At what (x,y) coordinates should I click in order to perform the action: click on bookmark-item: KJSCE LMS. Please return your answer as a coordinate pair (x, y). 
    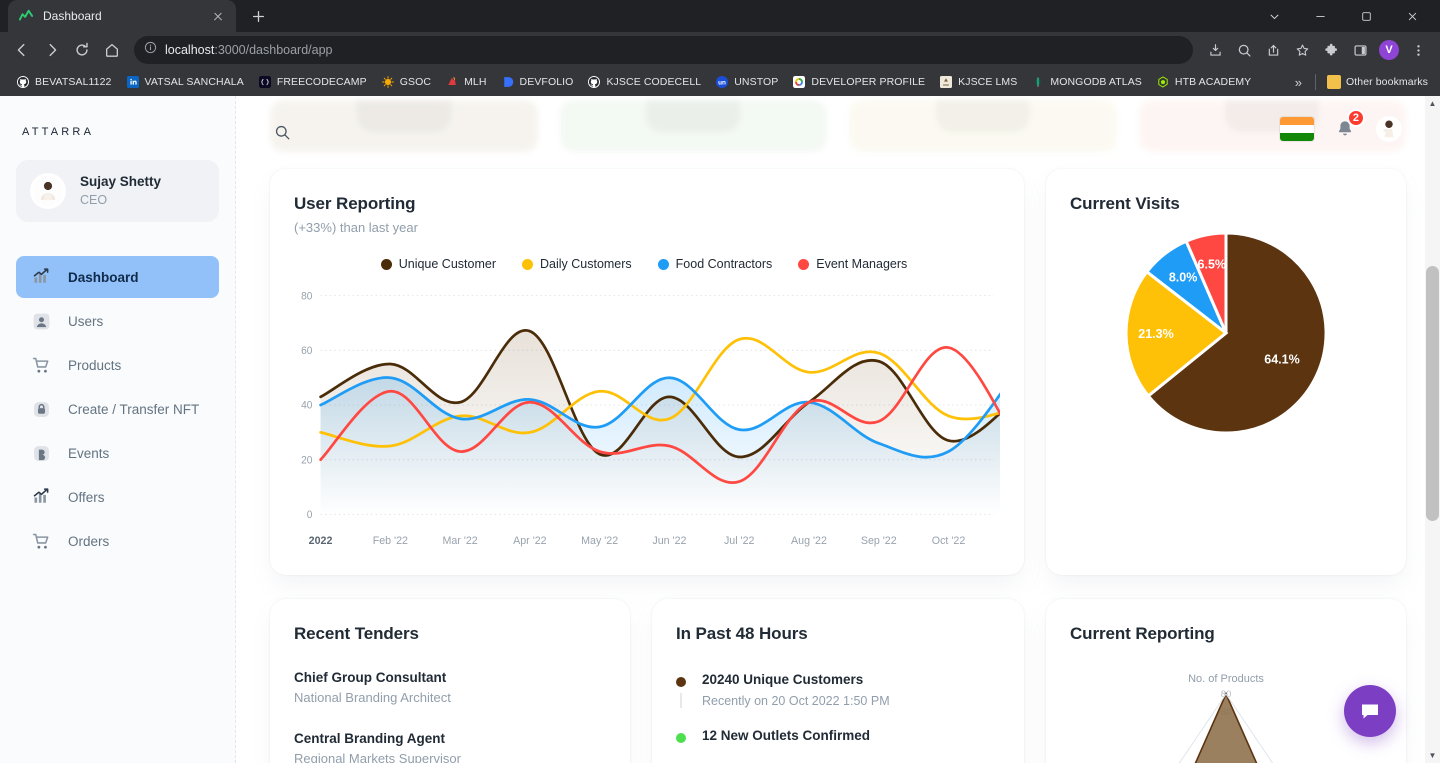
    Looking at the image, I should click on (978, 82).